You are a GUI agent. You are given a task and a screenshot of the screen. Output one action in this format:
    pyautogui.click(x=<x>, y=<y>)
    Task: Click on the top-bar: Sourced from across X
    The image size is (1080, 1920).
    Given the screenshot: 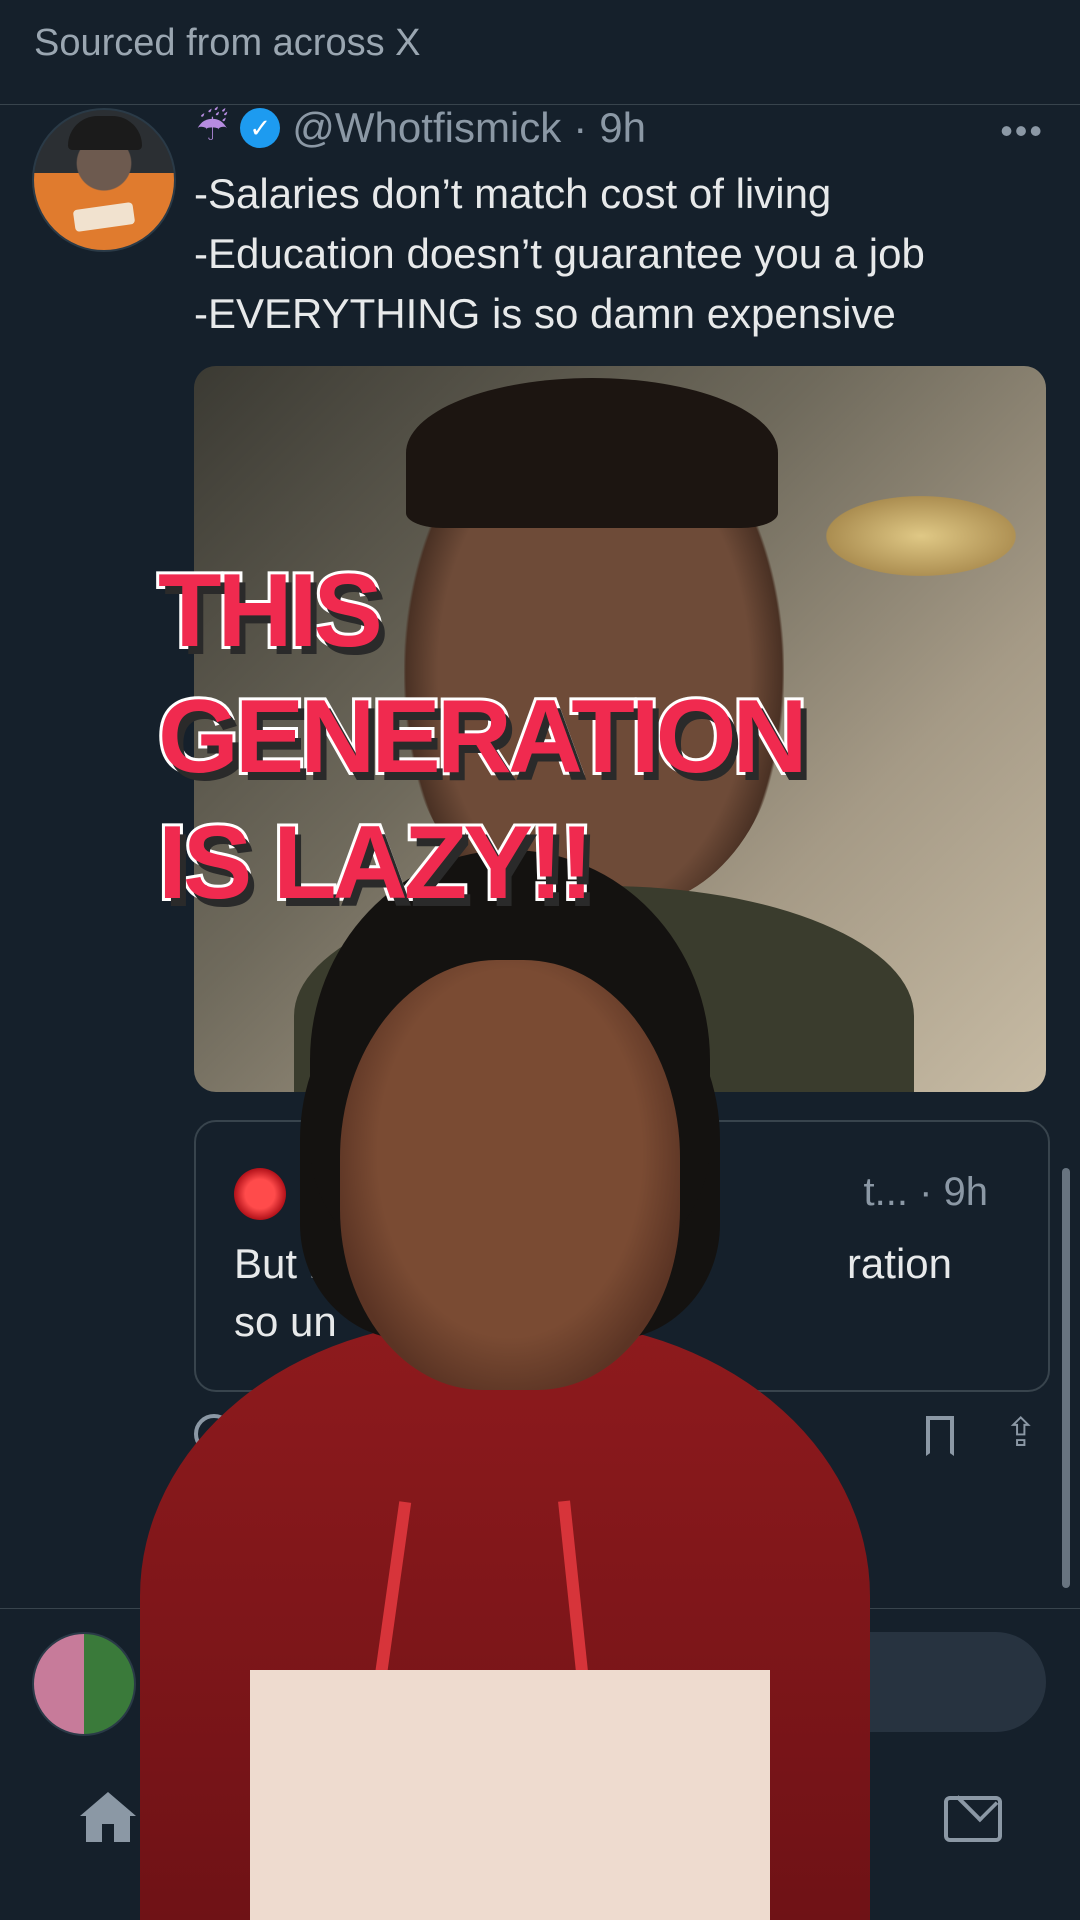 What is the action you would take?
    pyautogui.click(x=540, y=52)
    